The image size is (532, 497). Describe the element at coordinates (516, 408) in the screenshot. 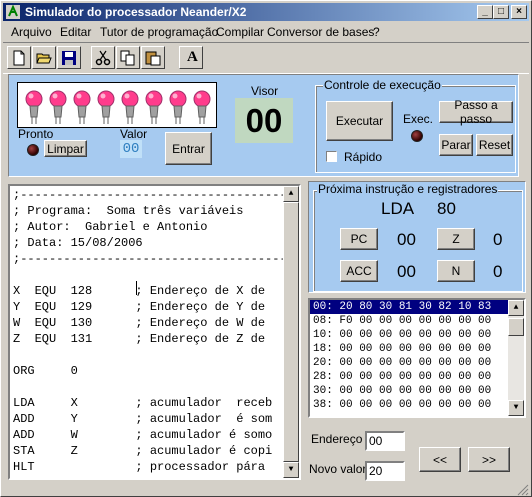

I see `memory-scroll-down: ▼` at that location.